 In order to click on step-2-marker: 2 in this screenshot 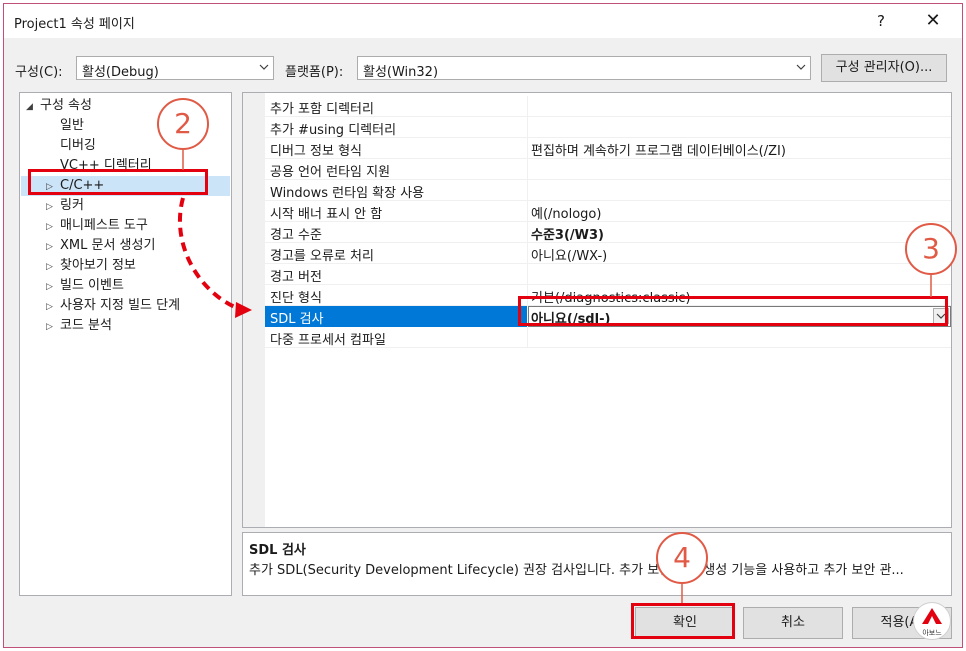, I will do `click(183, 124)`.